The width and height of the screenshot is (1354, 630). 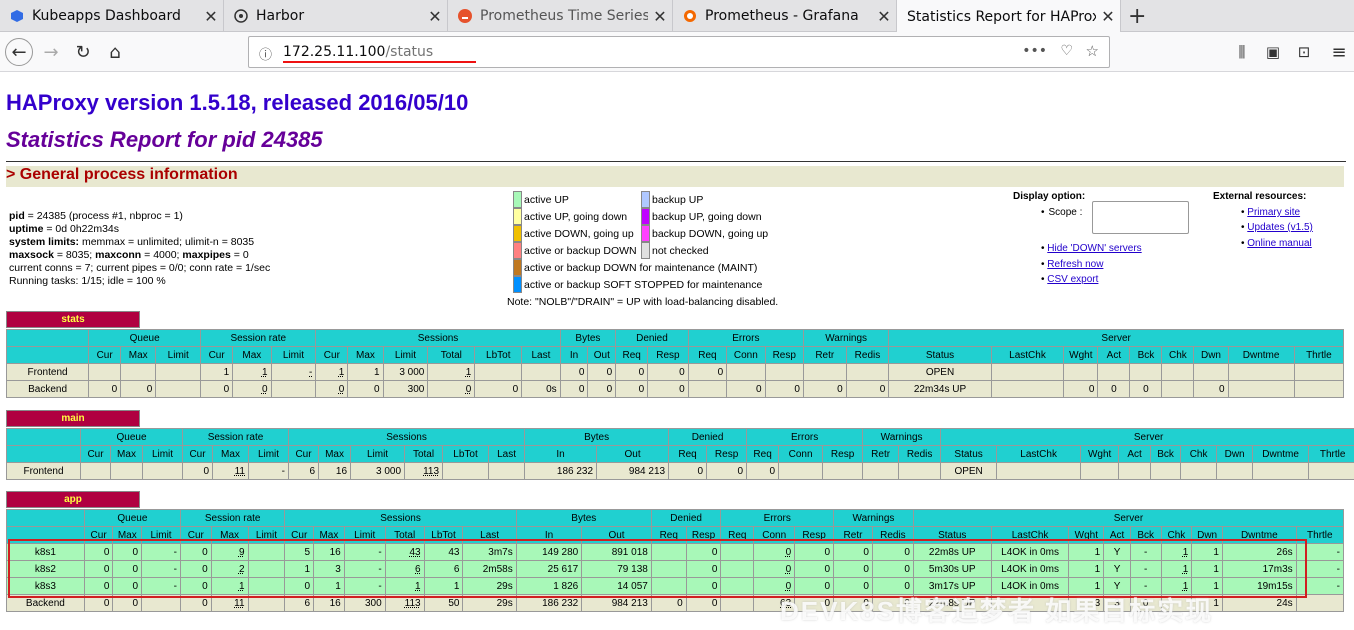 What do you see at coordinates (45, 569) in the screenshot?
I see `row-name: k8s2` at bounding box center [45, 569].